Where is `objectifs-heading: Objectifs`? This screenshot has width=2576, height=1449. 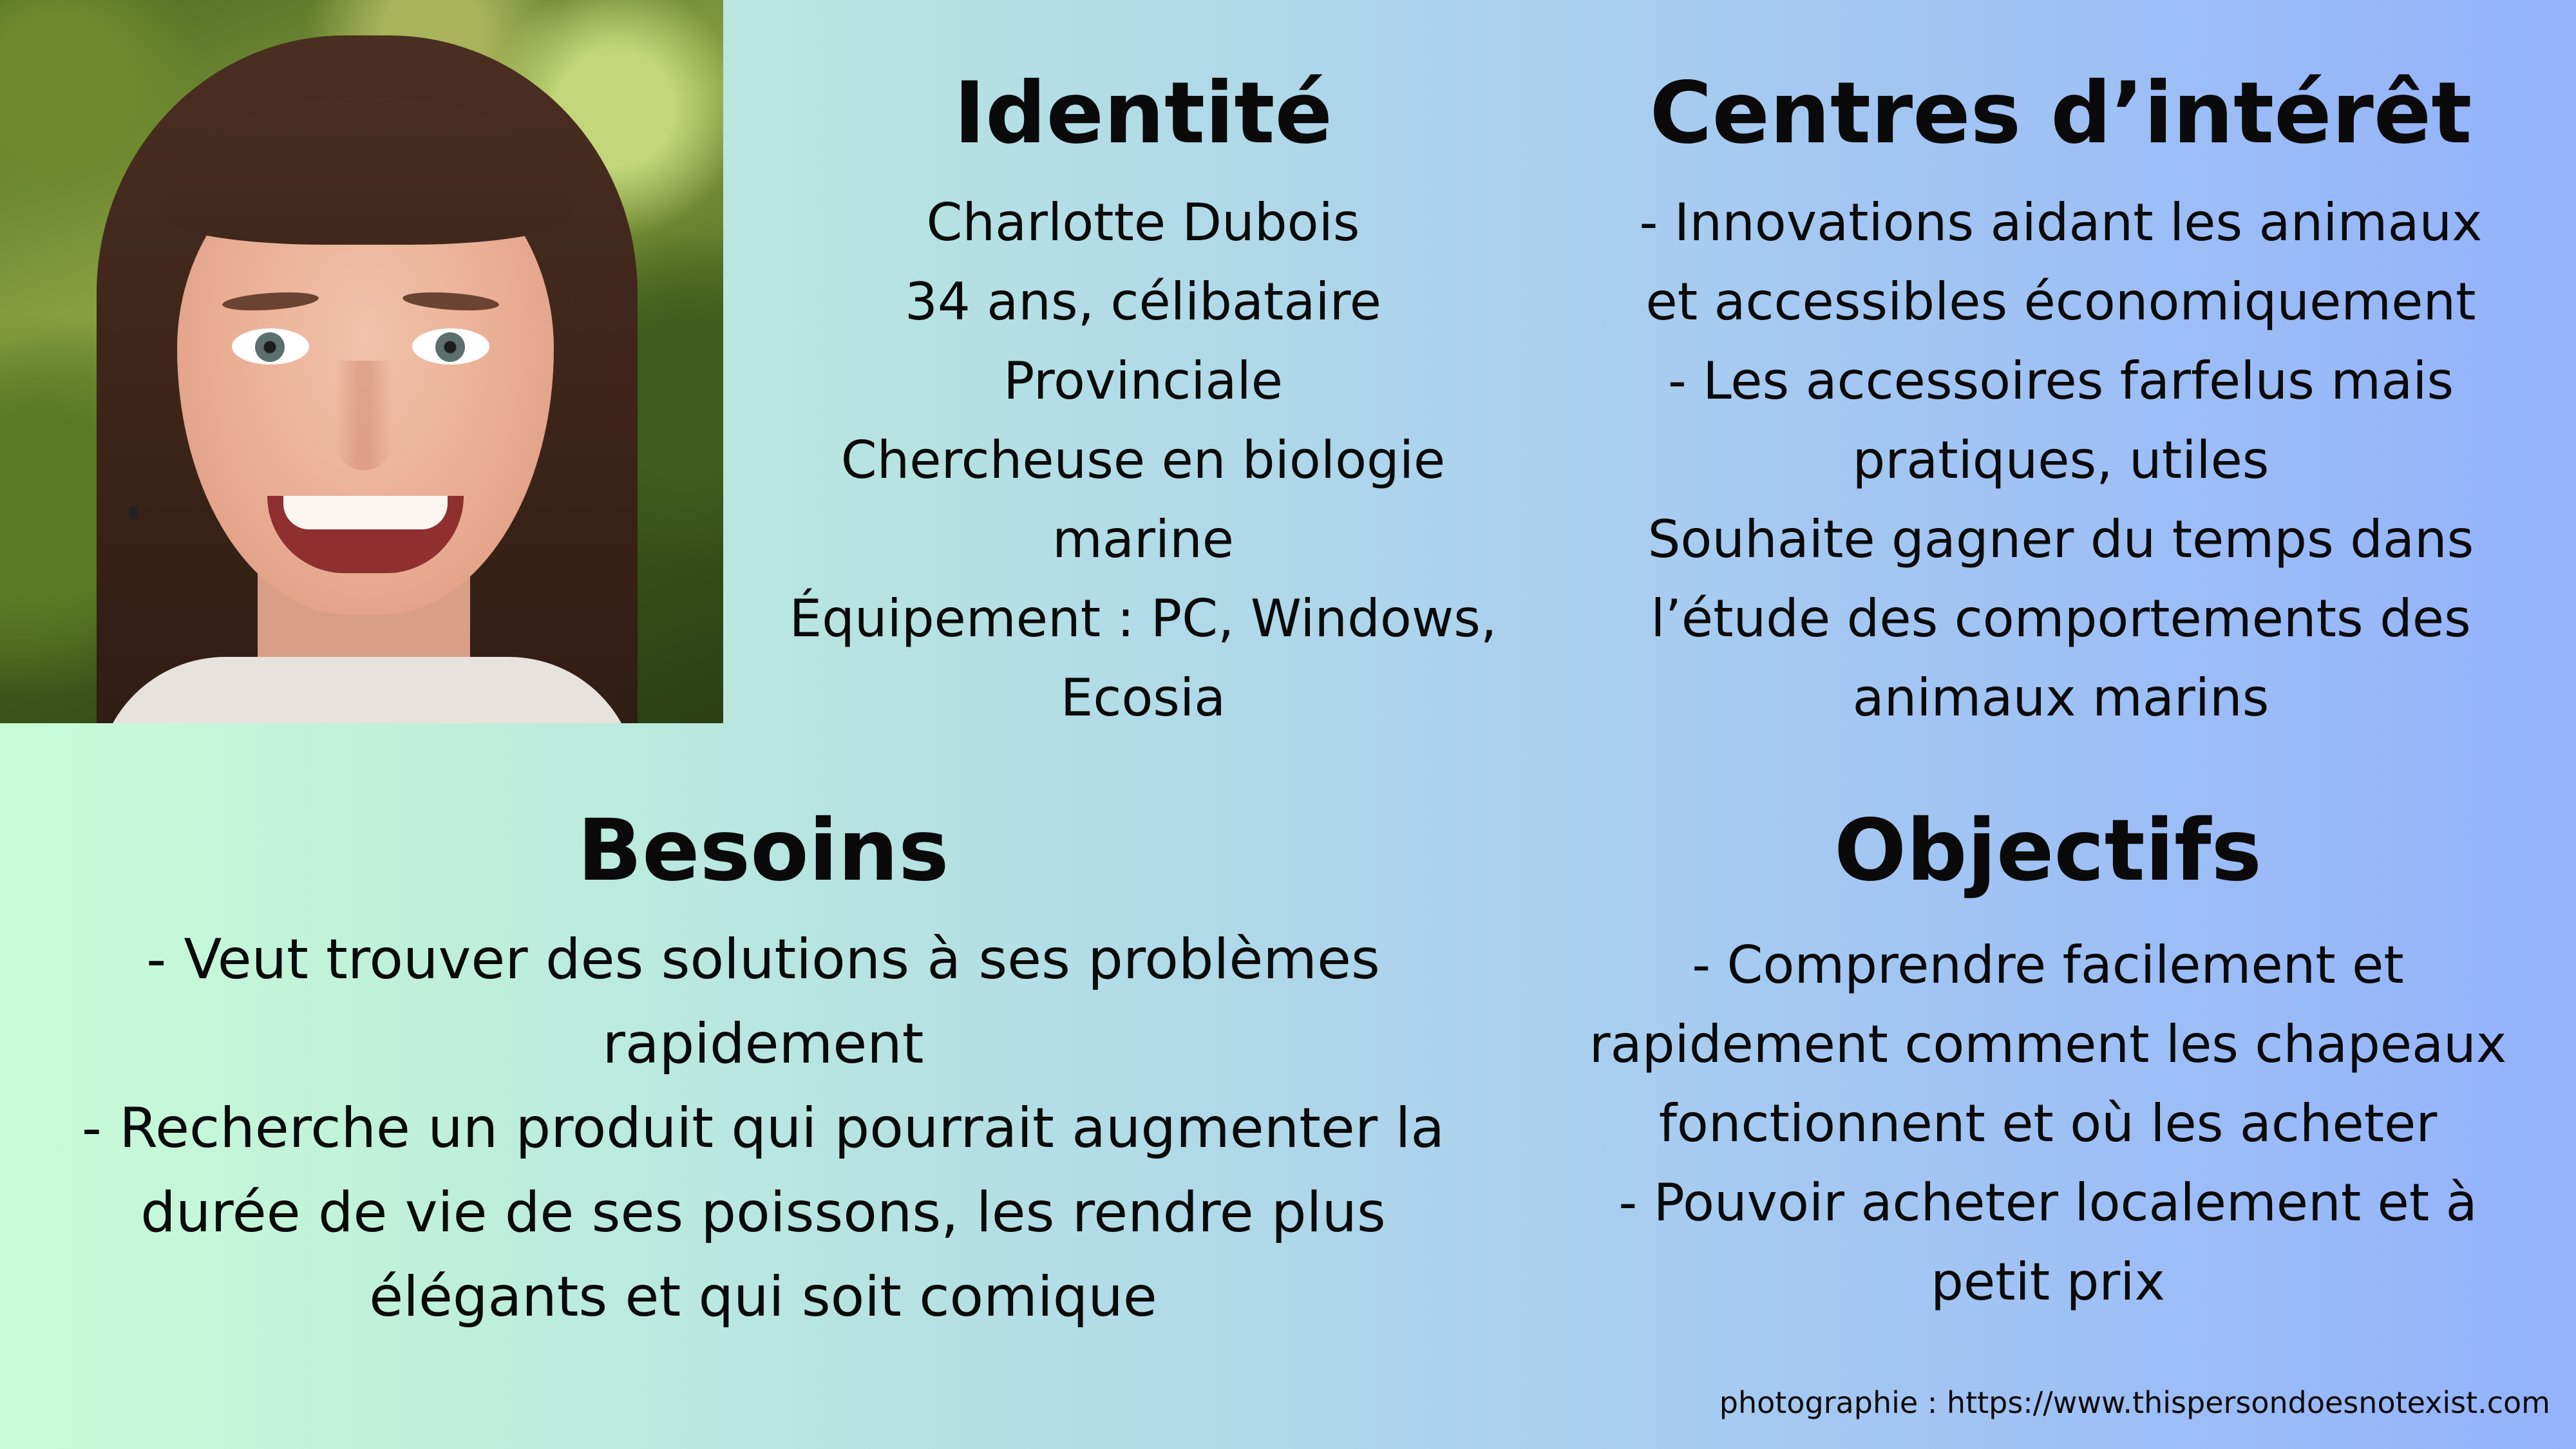 objectifs-heading: Objectifs is located at coordinates (2047, 850).